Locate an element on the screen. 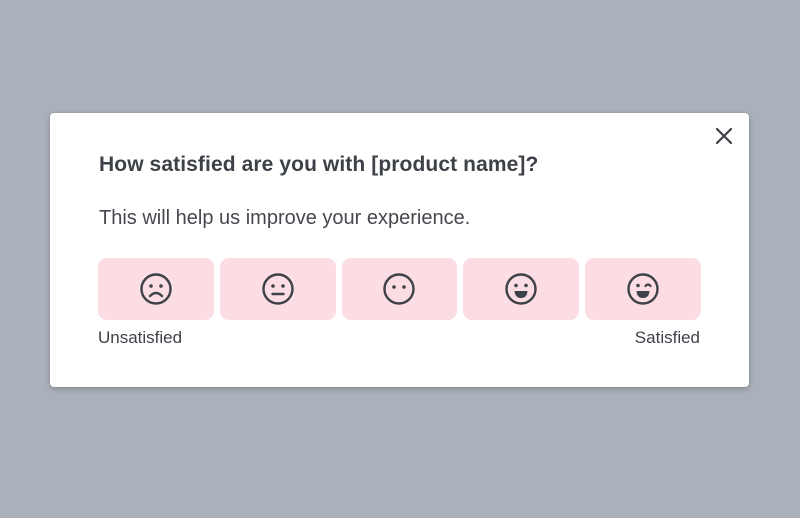 The image size is (800, 518). unhappy-face-icon is located at coordinates (277, 289).